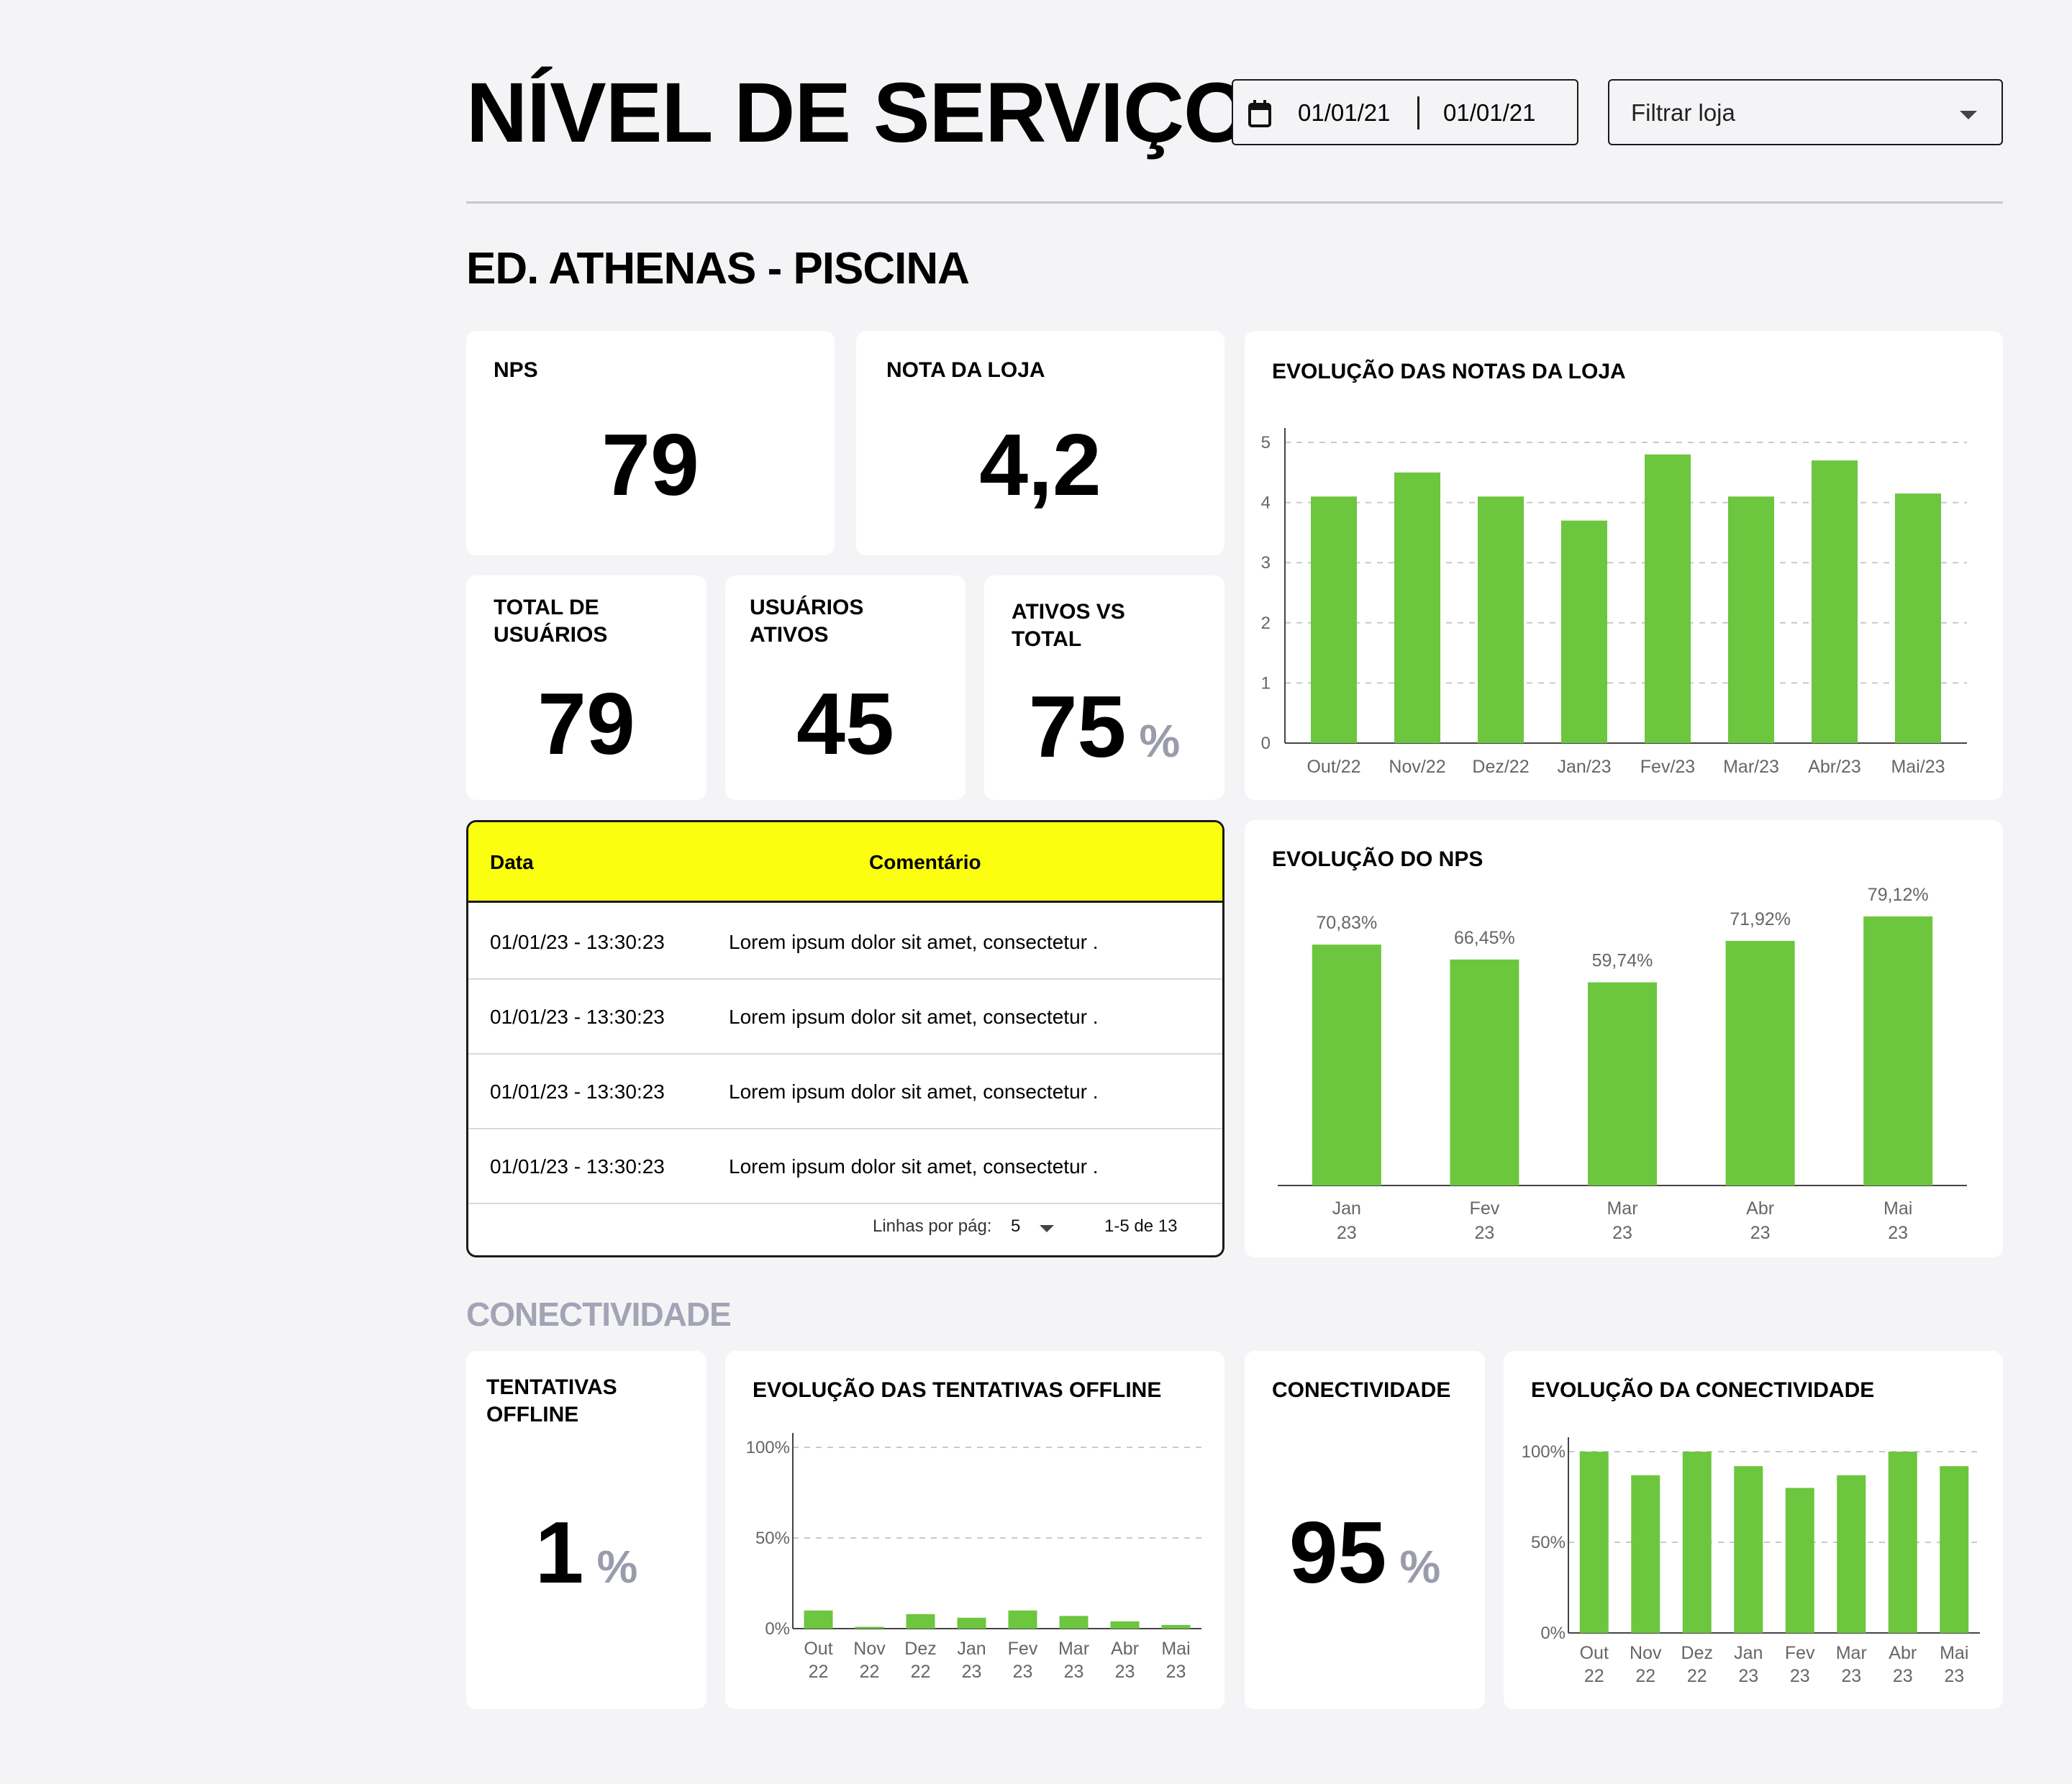 The height and width of the screenshot is (1784, 2072). Describe the element at coordinates (1047, 1228) in the screenshot. I see `chevron-down-icon` at that location.